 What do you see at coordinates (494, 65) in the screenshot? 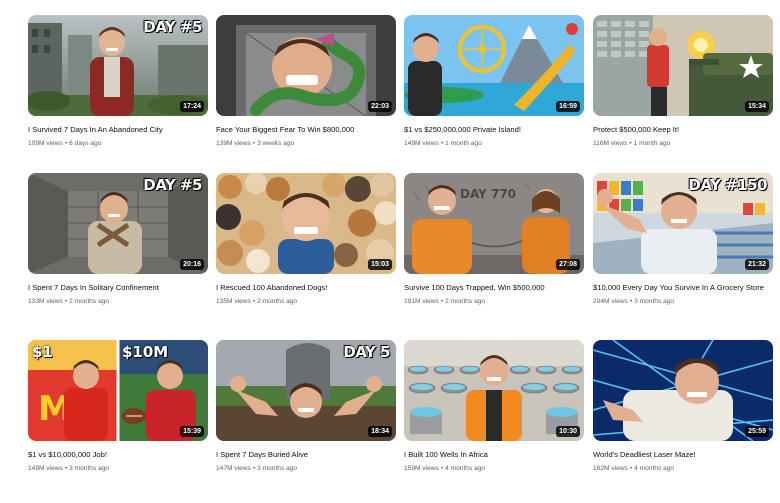
I see `video-thumbnail: 16:59` at bounding box center [494, 65].